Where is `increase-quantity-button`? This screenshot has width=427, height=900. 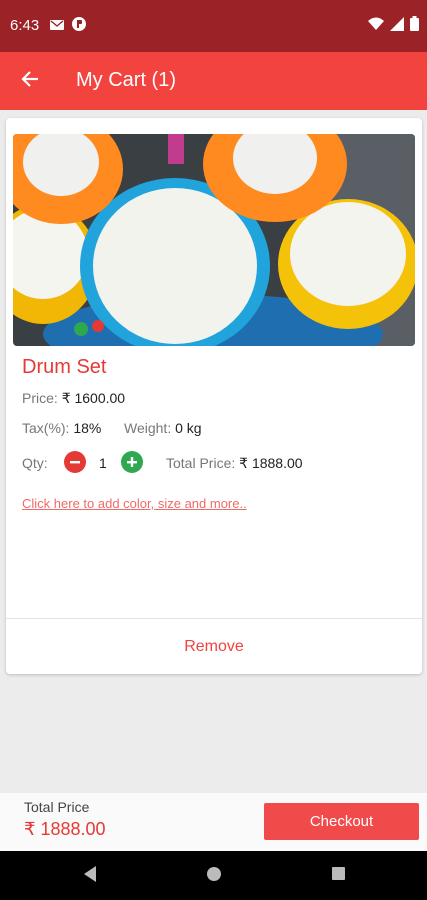 increase-quantity-button is located at coordinates (132, 462).